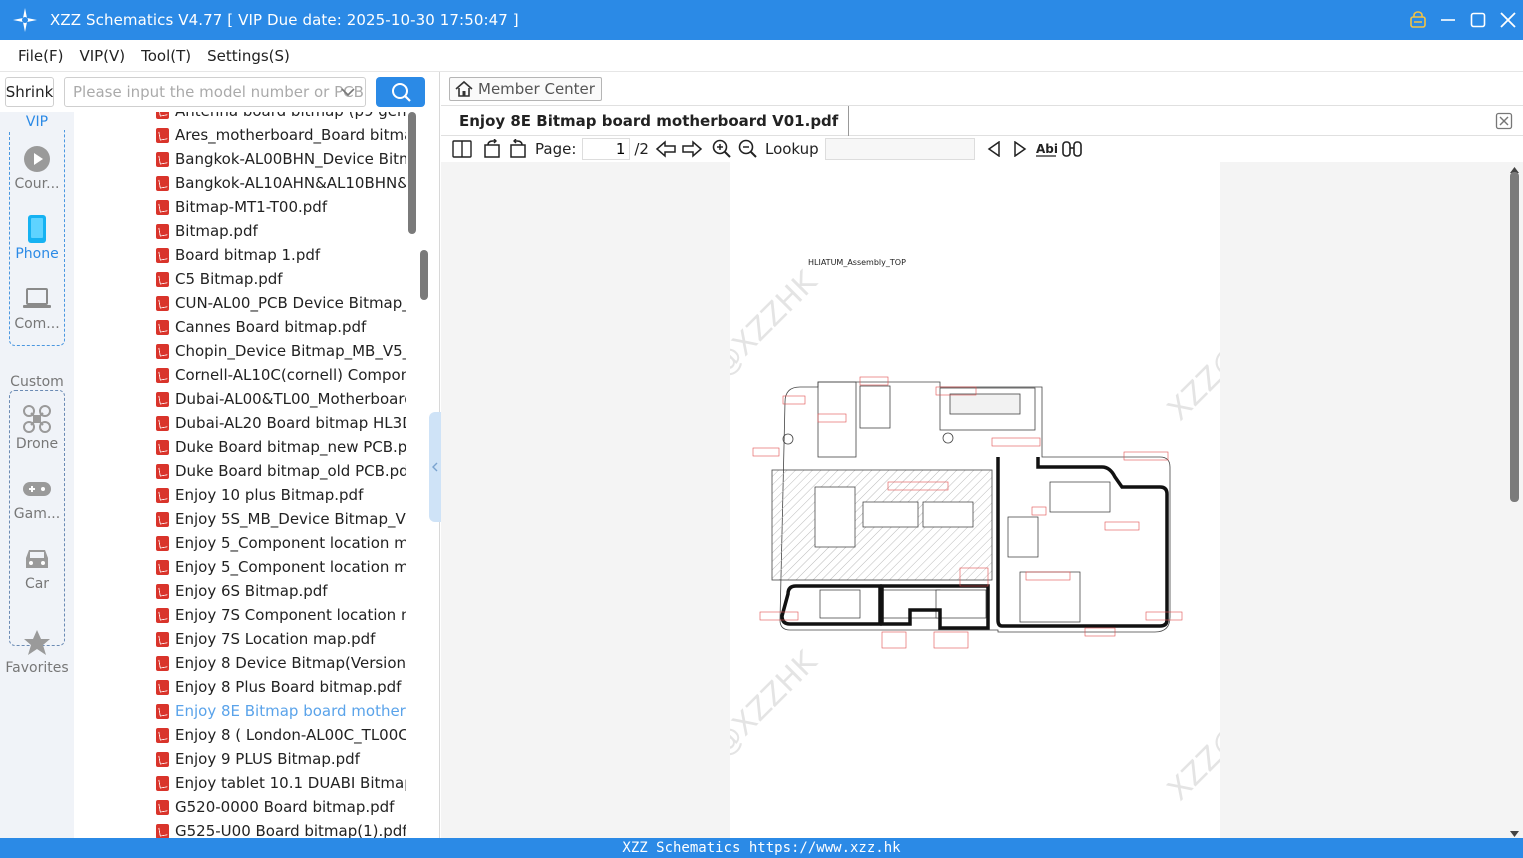 Image resolution: width=1523 pixels, height=858 pixels. I want to click on search-button, so click(400, 92).